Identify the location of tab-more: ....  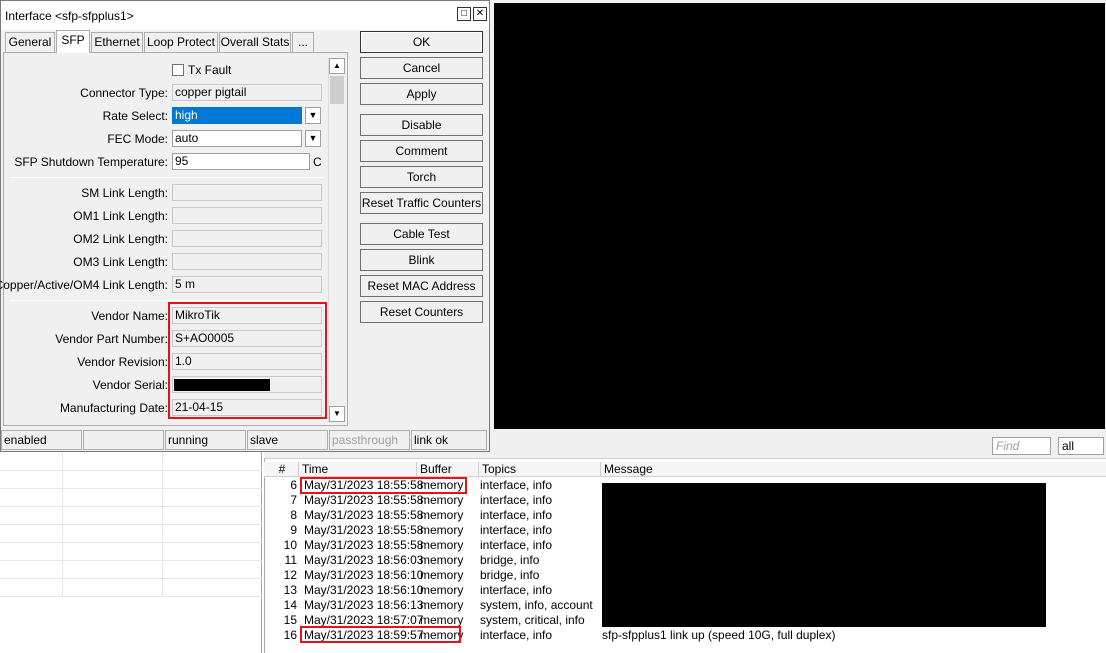
(303, 42).